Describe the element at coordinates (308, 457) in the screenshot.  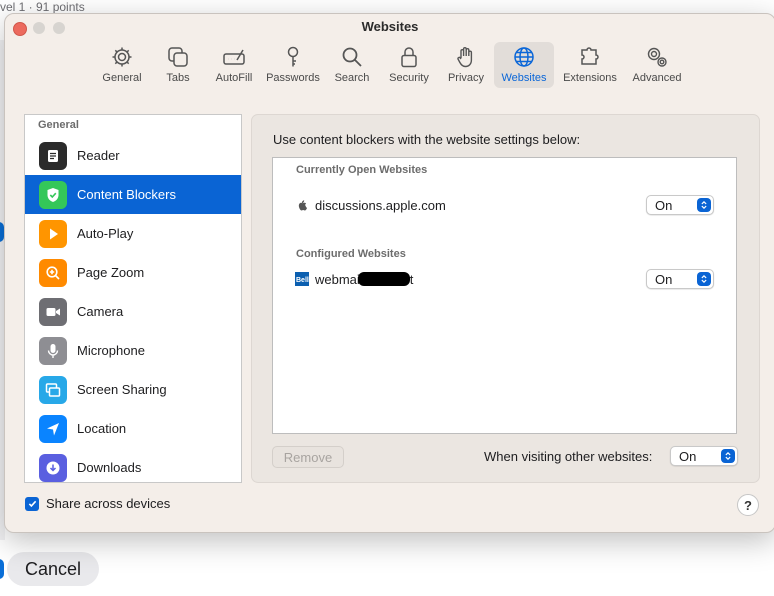
I see `remove-button: Remove` at that location.